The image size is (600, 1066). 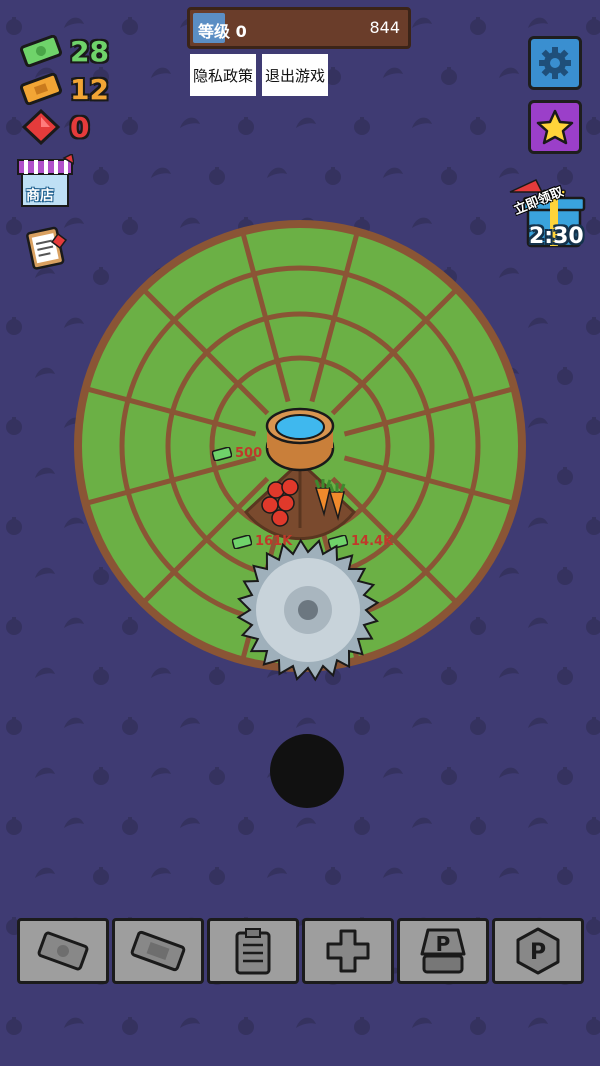 I want to click on joystick, so click(x=307, y=771).